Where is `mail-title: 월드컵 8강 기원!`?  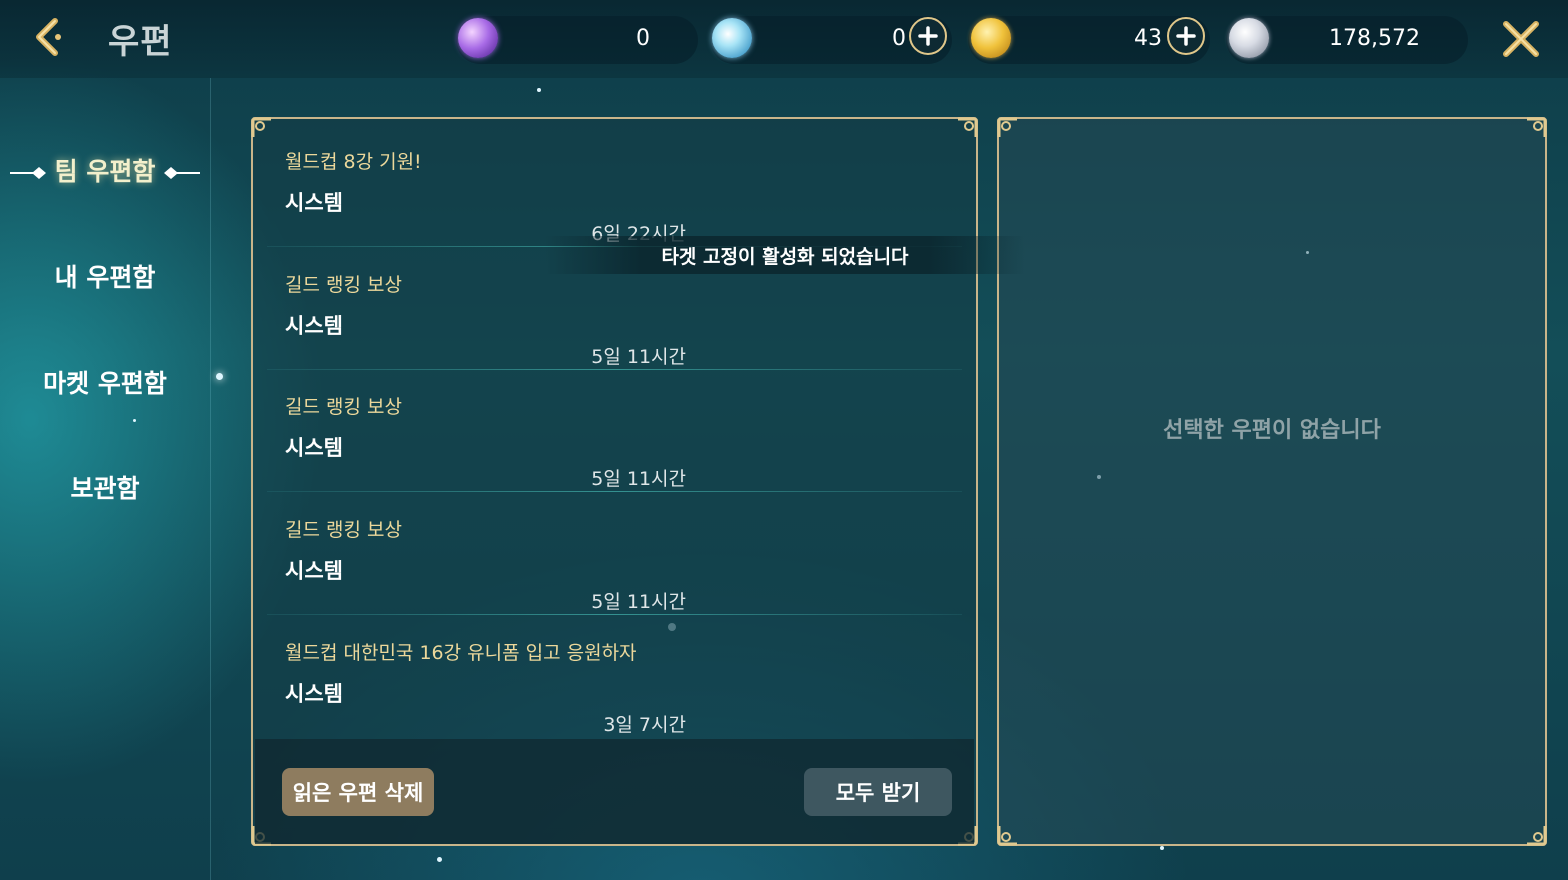
mail-title: 월드컵 8강 기원! is located at coordinates (353, 162).